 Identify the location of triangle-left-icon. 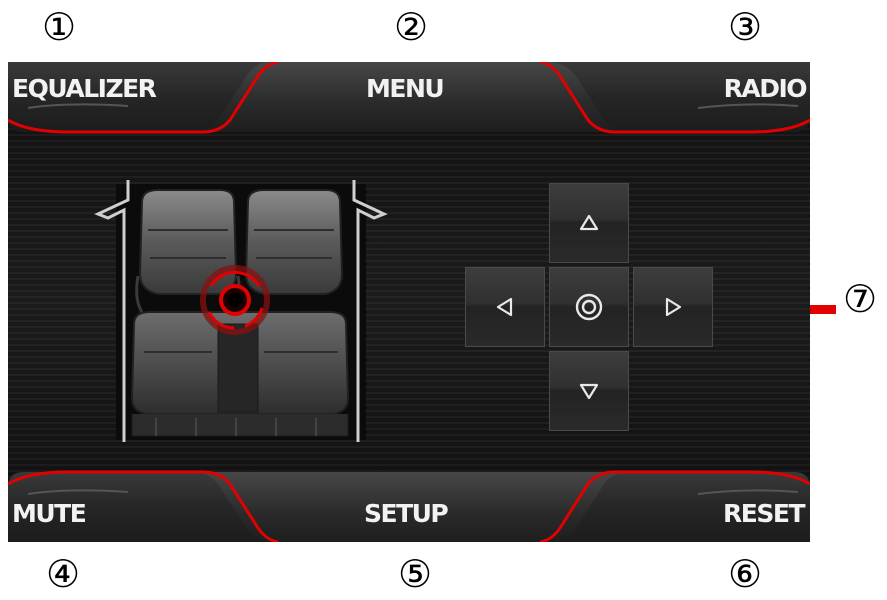
(504, 307).